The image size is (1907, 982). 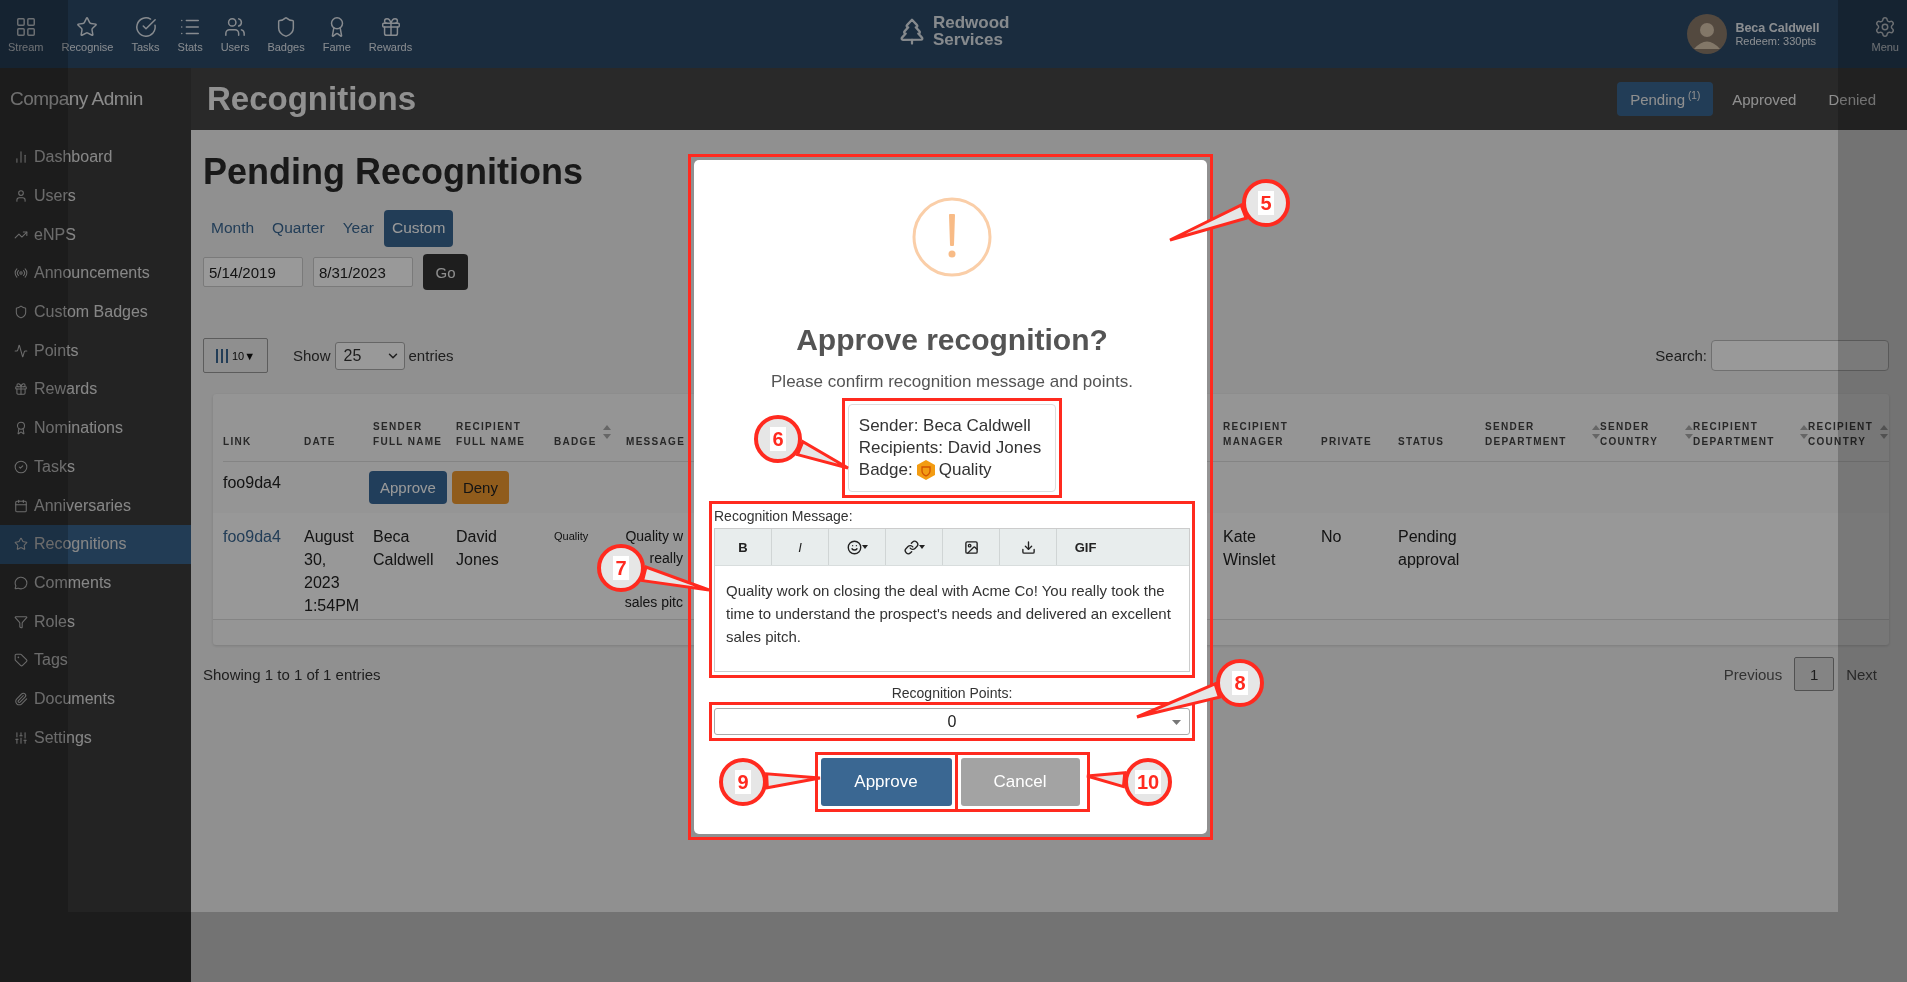 What do you see at coordinates (1665, 99) in the screenshot?
I see `status-tab: Pending $^{(1)}$` at bounding box center [1665, 99].